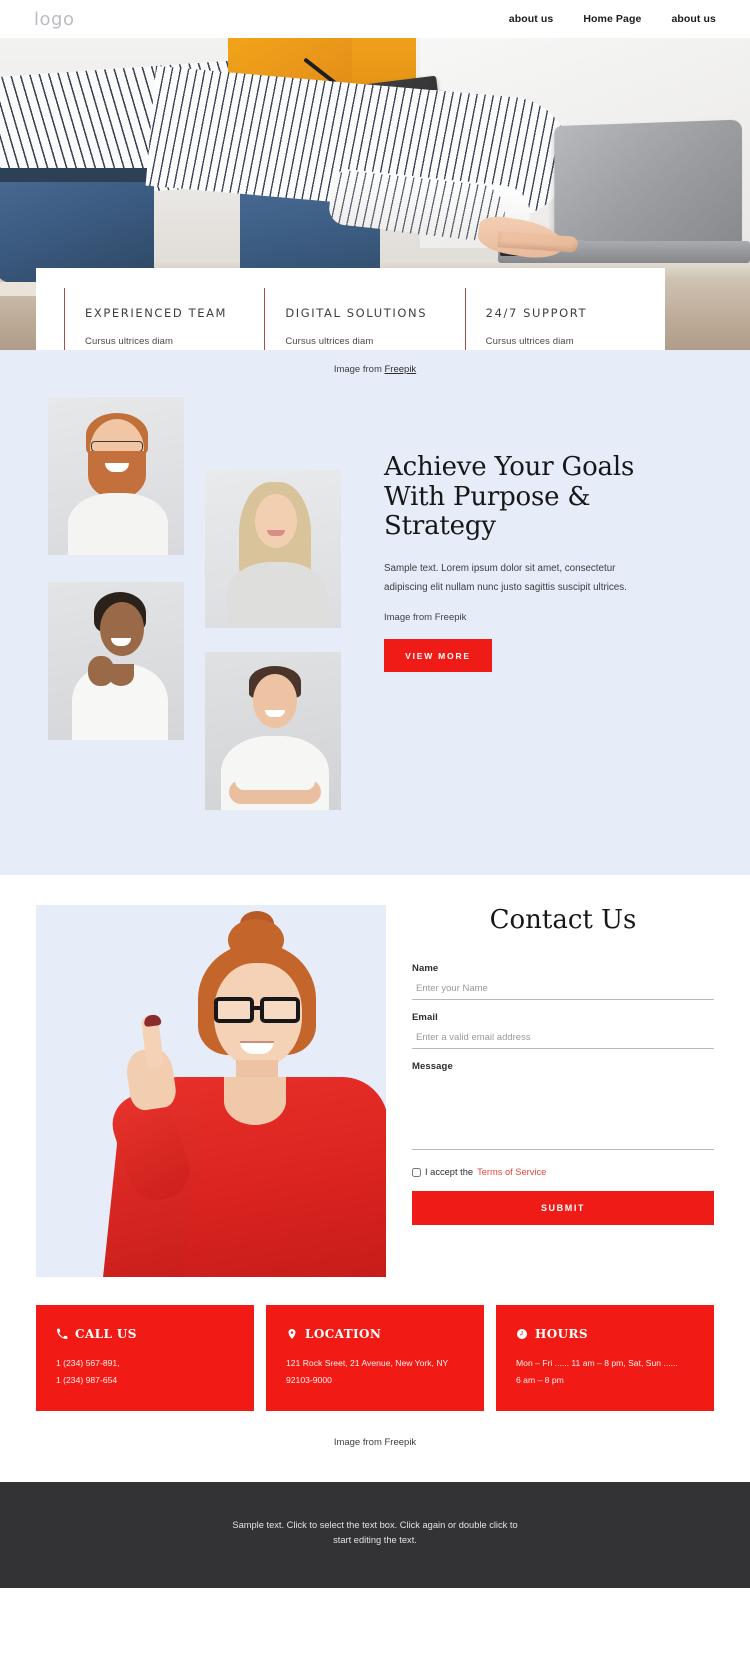  I want to click on accept-terms-checkbox, so click(416, 1172).